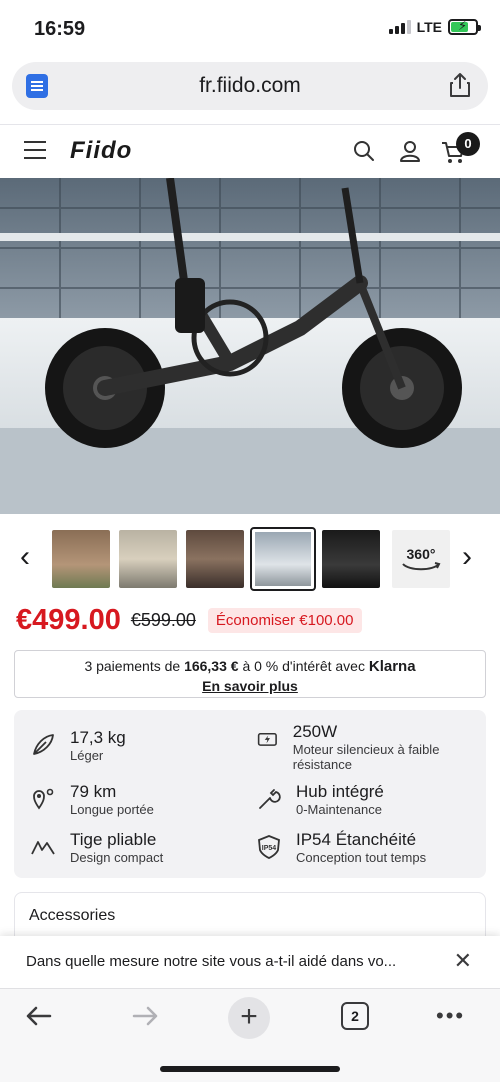 The width and height of the screenshot is (500, 1082). What do you see at coordinates (250, 1069) in the screenshot?
I see `home-indicator` at bounding box center [250, 1069].